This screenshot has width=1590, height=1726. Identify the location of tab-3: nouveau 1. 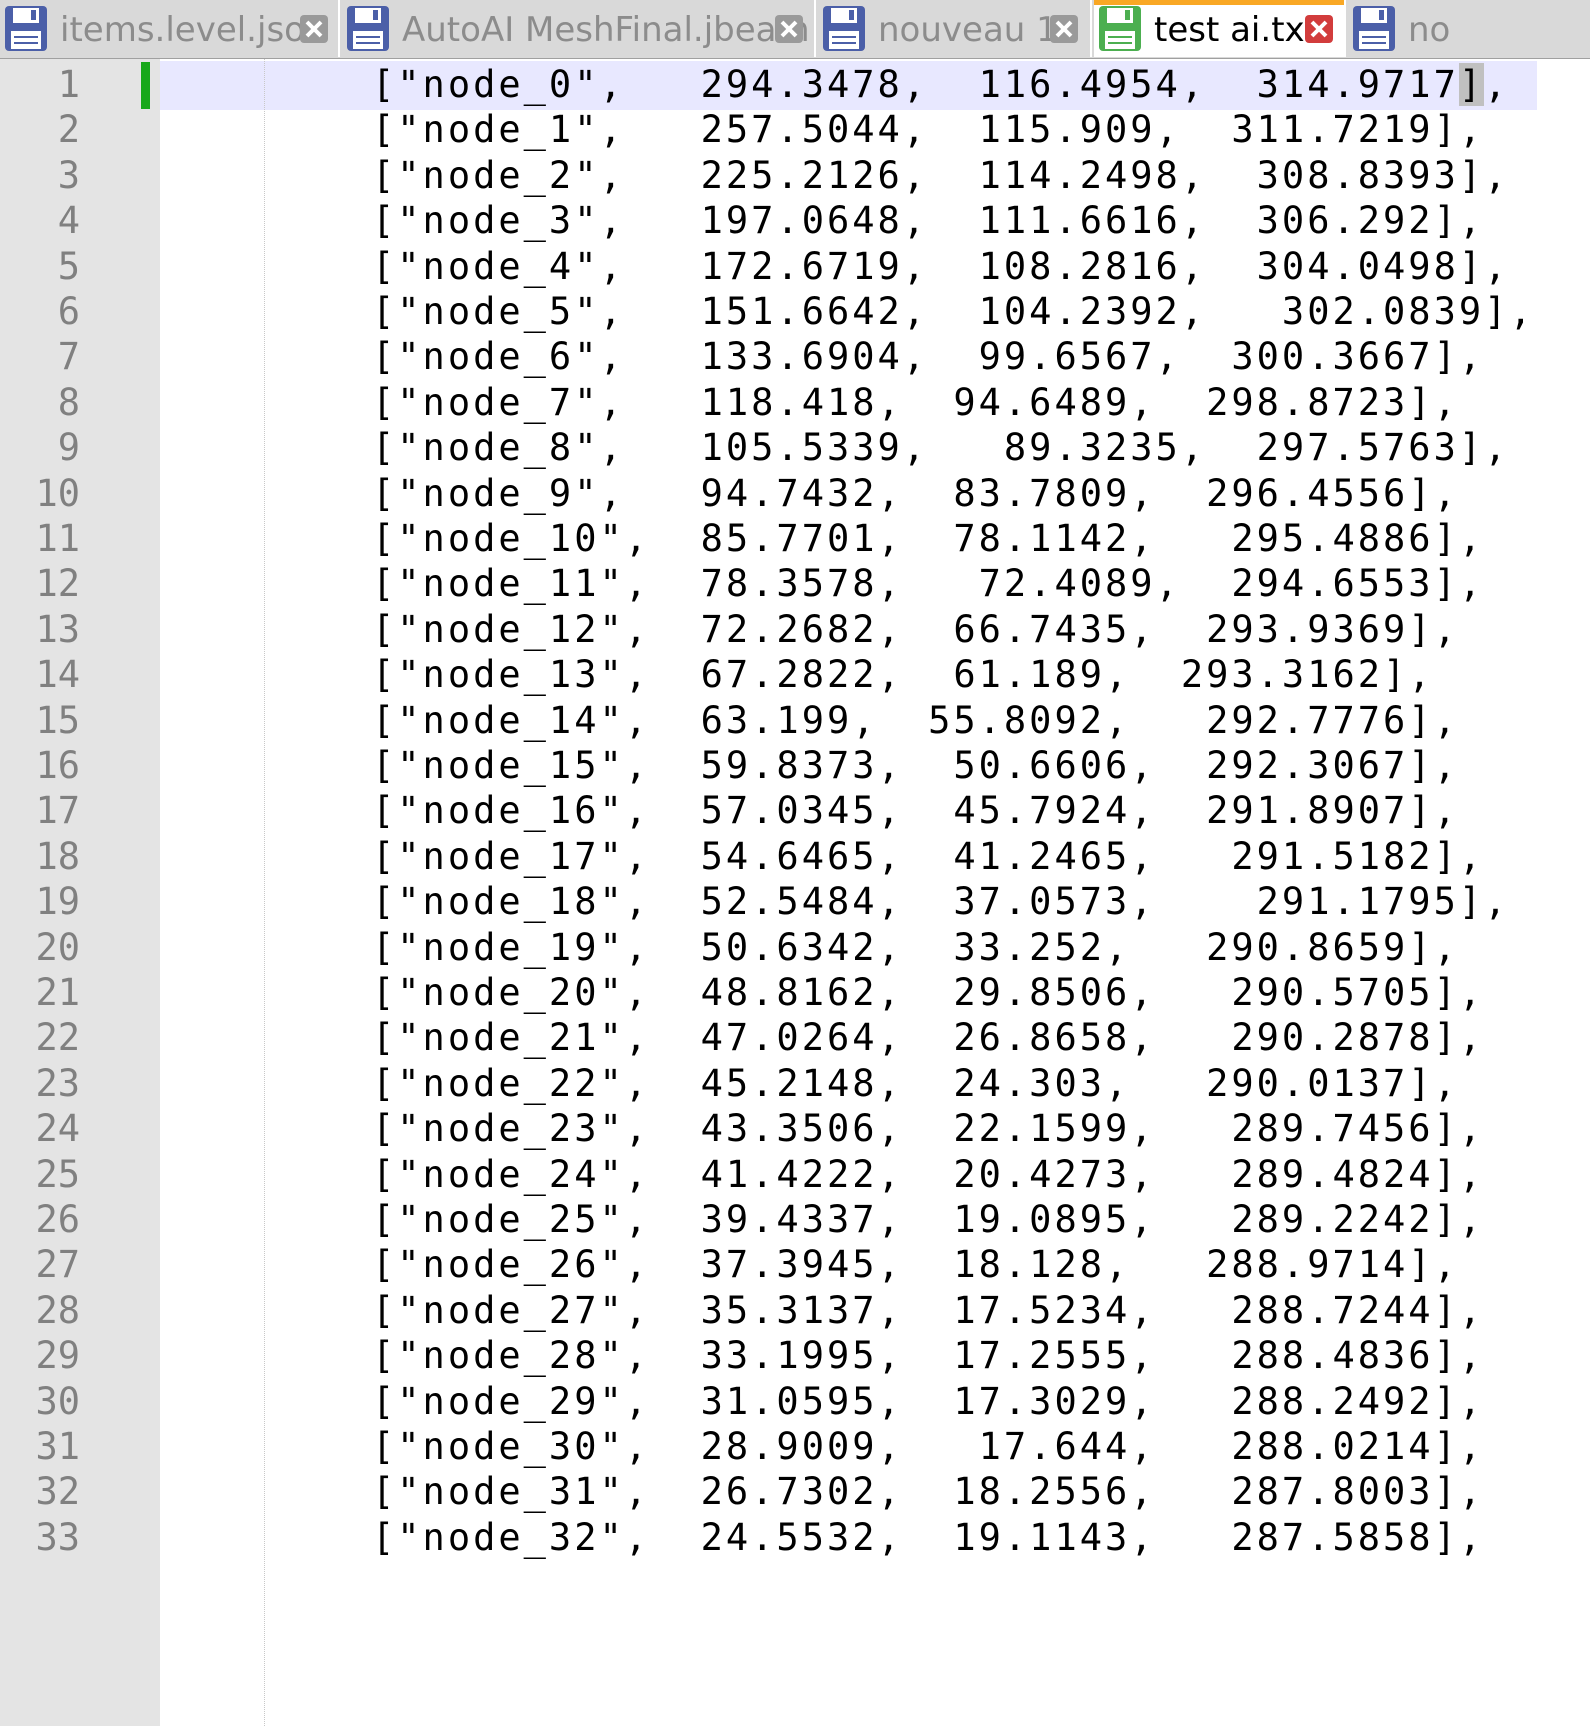
(955, 28).